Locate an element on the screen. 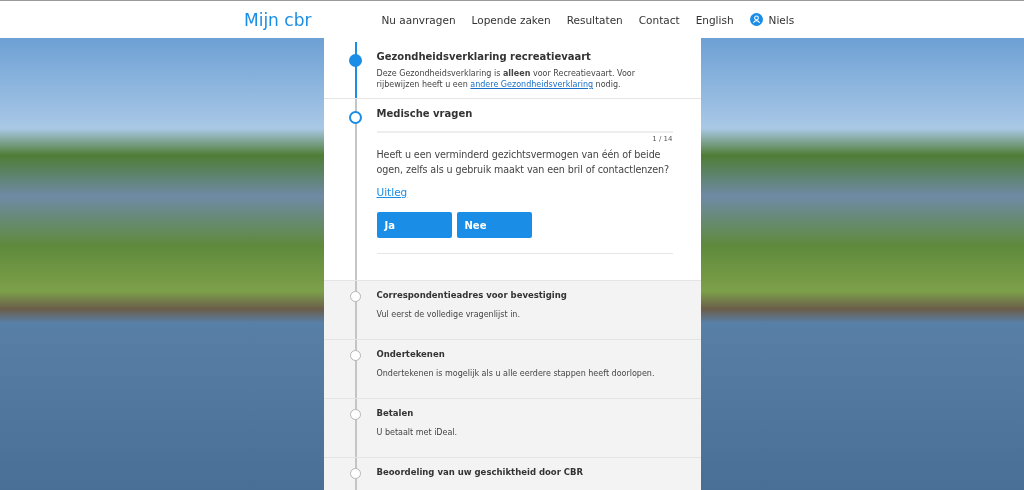  step-description: Deze Gezondheidsverklaring is alleen voor Recreatievaart. Voor rijbewijzen heeft u een andere Gezondheidsverklaring nodig. is located at coordinates (506, 79).